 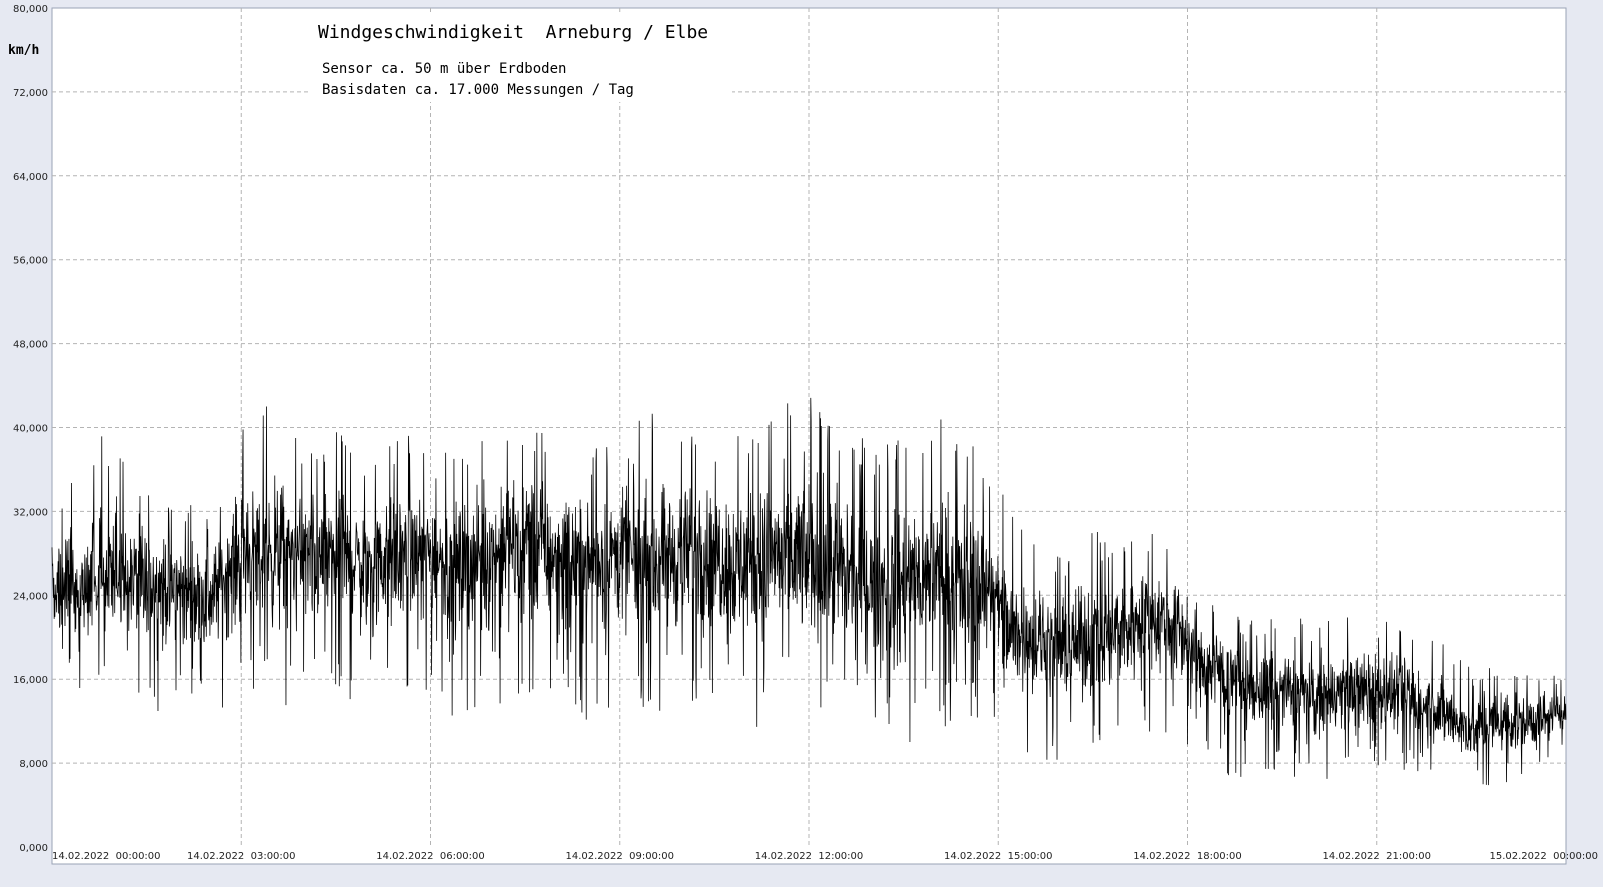 What do you see at coordinates (30, 177) in the screenshot?
I see `y-tick-label: 64,000` at bounding box center [30, 177].